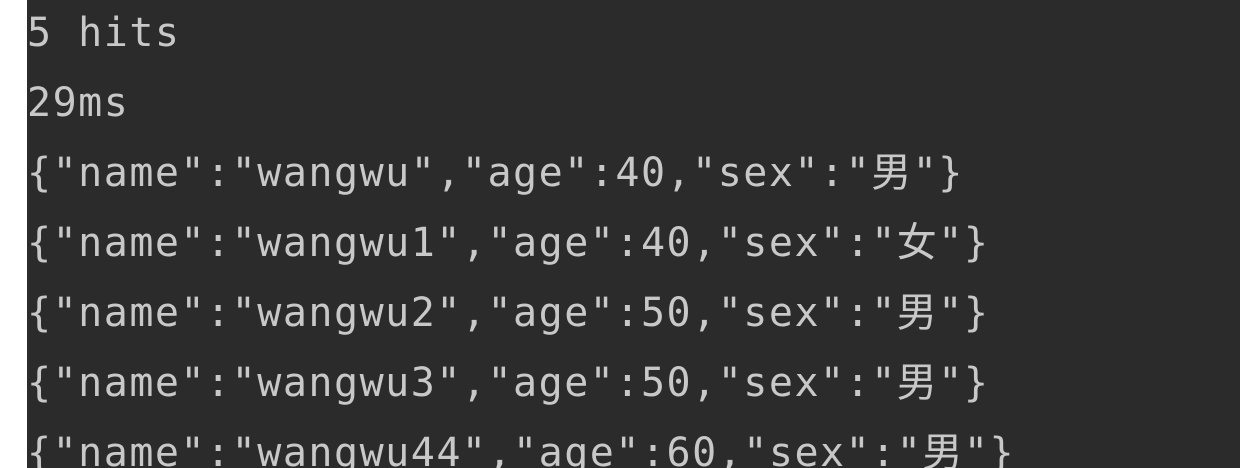 This screenshot has width=1240, height=468. Describe the element at coordinates (521, 449) in the screenshot. I see `console-line-result: {"name":"wangwu44","age":60,"sex":"男"}` at that location.